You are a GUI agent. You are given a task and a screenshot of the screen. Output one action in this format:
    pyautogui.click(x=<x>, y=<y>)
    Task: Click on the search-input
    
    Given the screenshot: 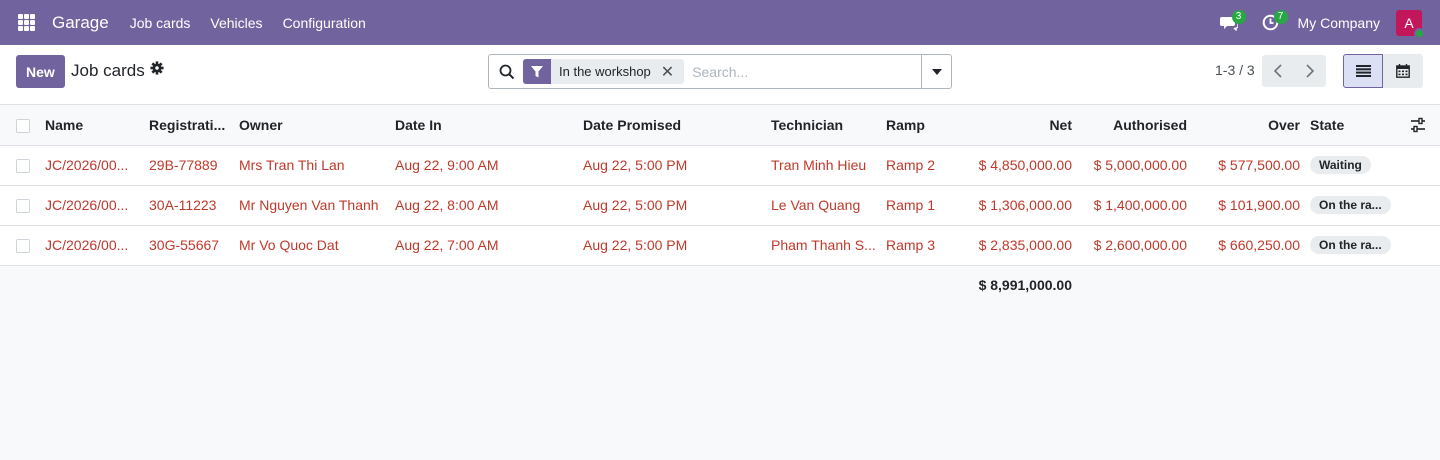 What is the action you would take?
    pyautogui.click(x=802, y=71)
    